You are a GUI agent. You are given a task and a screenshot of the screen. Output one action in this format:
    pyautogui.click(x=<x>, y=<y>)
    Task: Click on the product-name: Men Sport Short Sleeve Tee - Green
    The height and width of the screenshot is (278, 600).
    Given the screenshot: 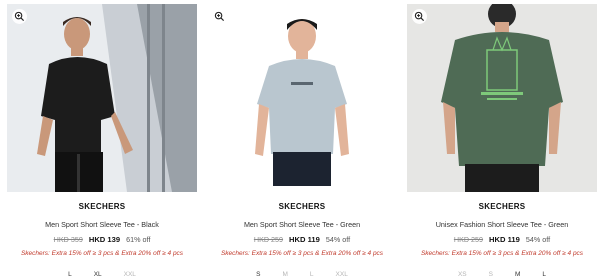 What is the action you would take?
    pyautogui.click(x=302, y=224)
    